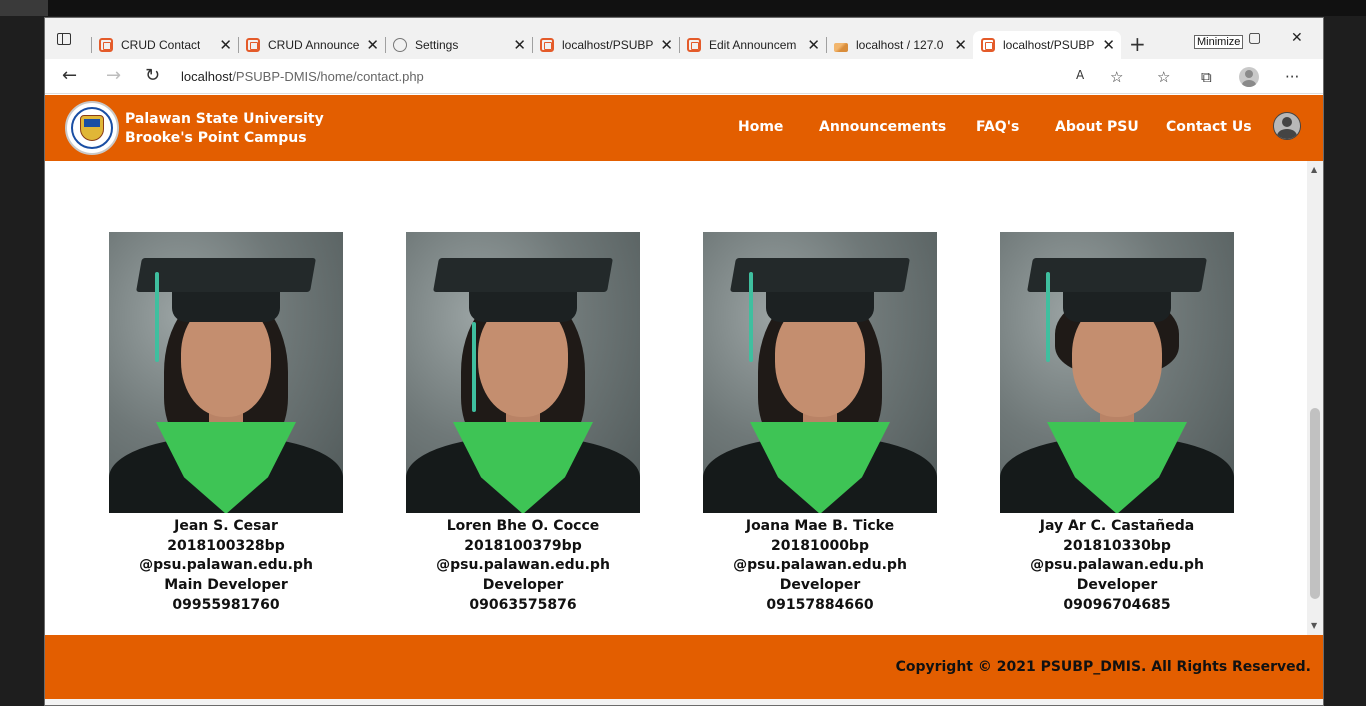  Describe the element at coordinates (1117, 526) in the screenshot. I see `member-name: Jay Ar C. Castañeda` at that location.